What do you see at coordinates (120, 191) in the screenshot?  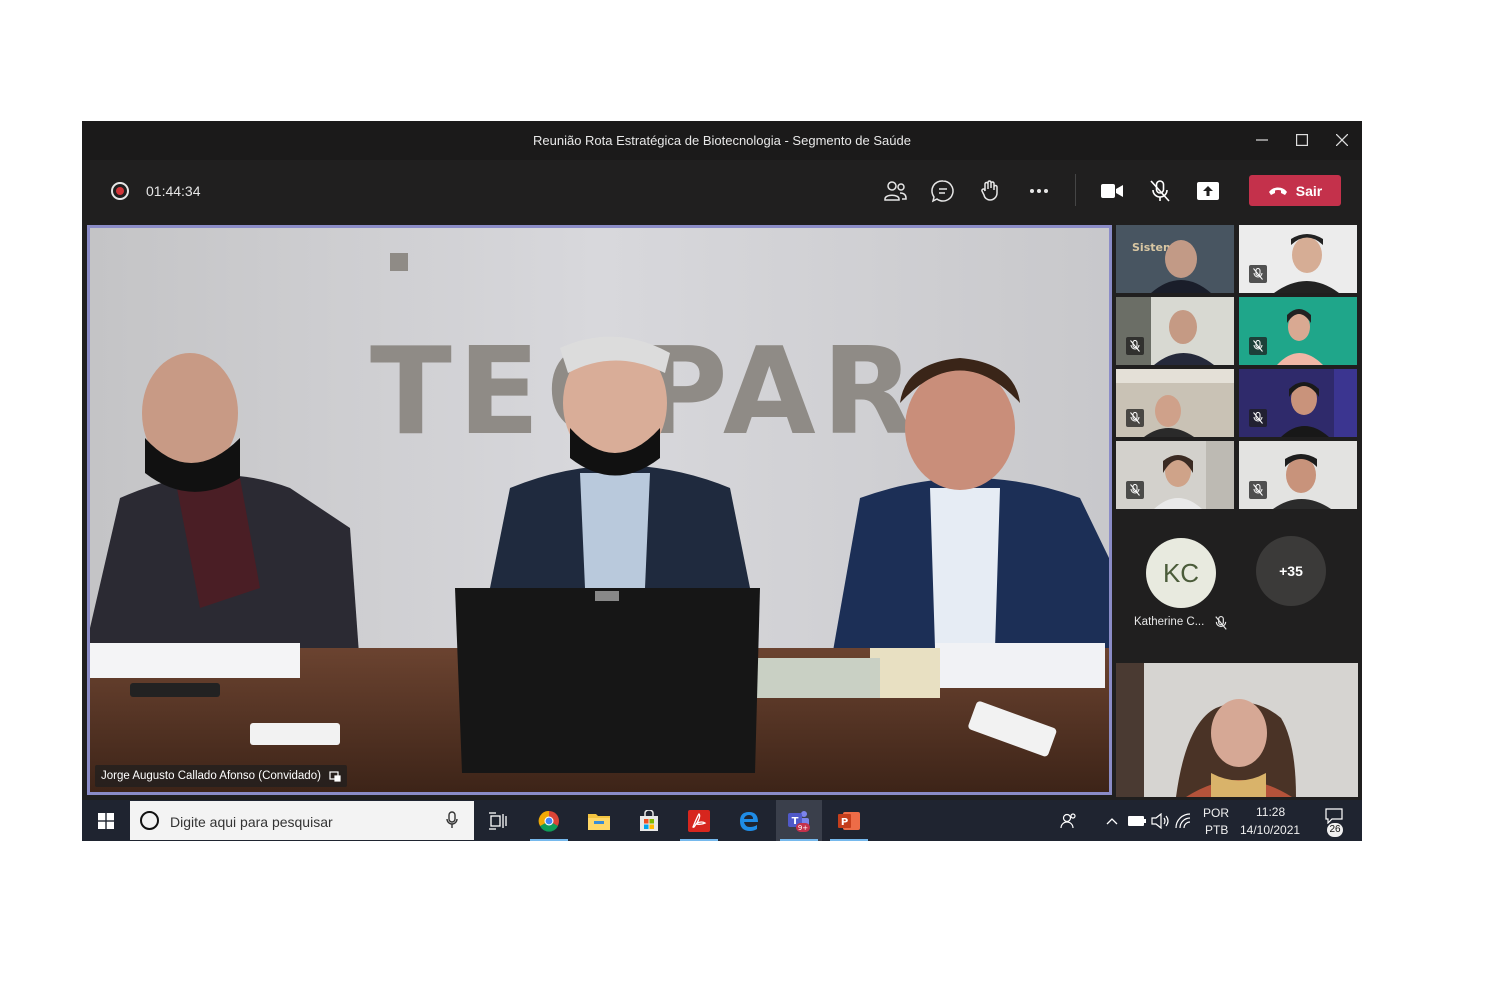 I see `recording-icon` at bounding box center [120, 191].